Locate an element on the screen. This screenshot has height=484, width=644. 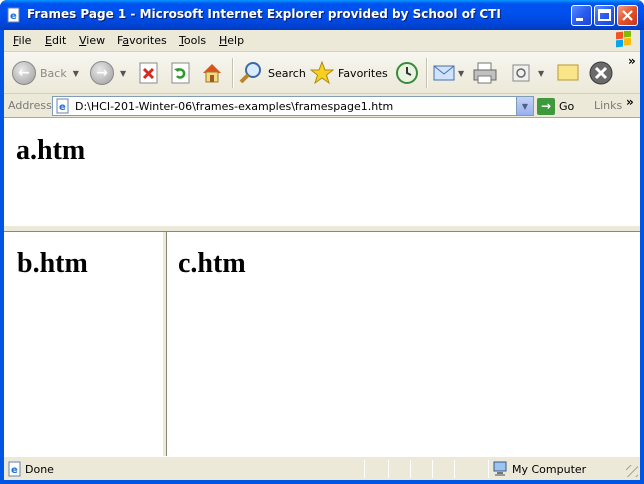
print-icon is located at coordinates (485, 73).